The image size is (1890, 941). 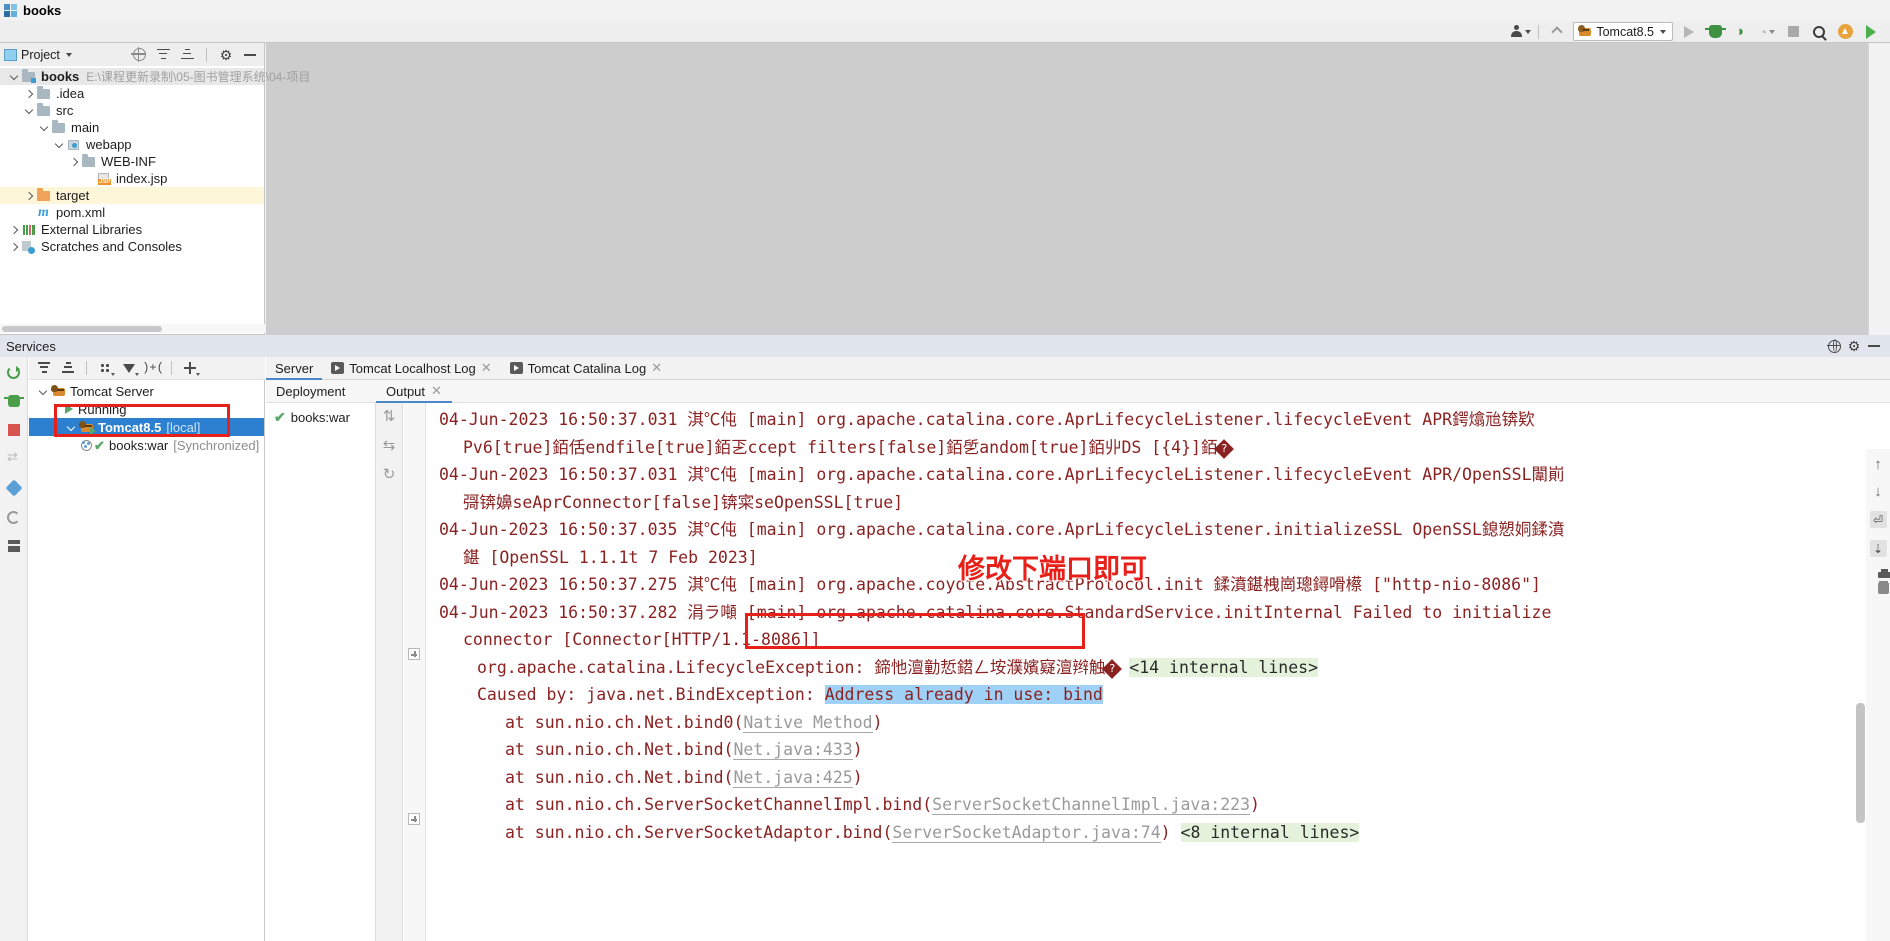 What do you see at coordinates (132, 110) in the screenshot?
I see `tree-node-src: src` at bounding box center [132, 110].